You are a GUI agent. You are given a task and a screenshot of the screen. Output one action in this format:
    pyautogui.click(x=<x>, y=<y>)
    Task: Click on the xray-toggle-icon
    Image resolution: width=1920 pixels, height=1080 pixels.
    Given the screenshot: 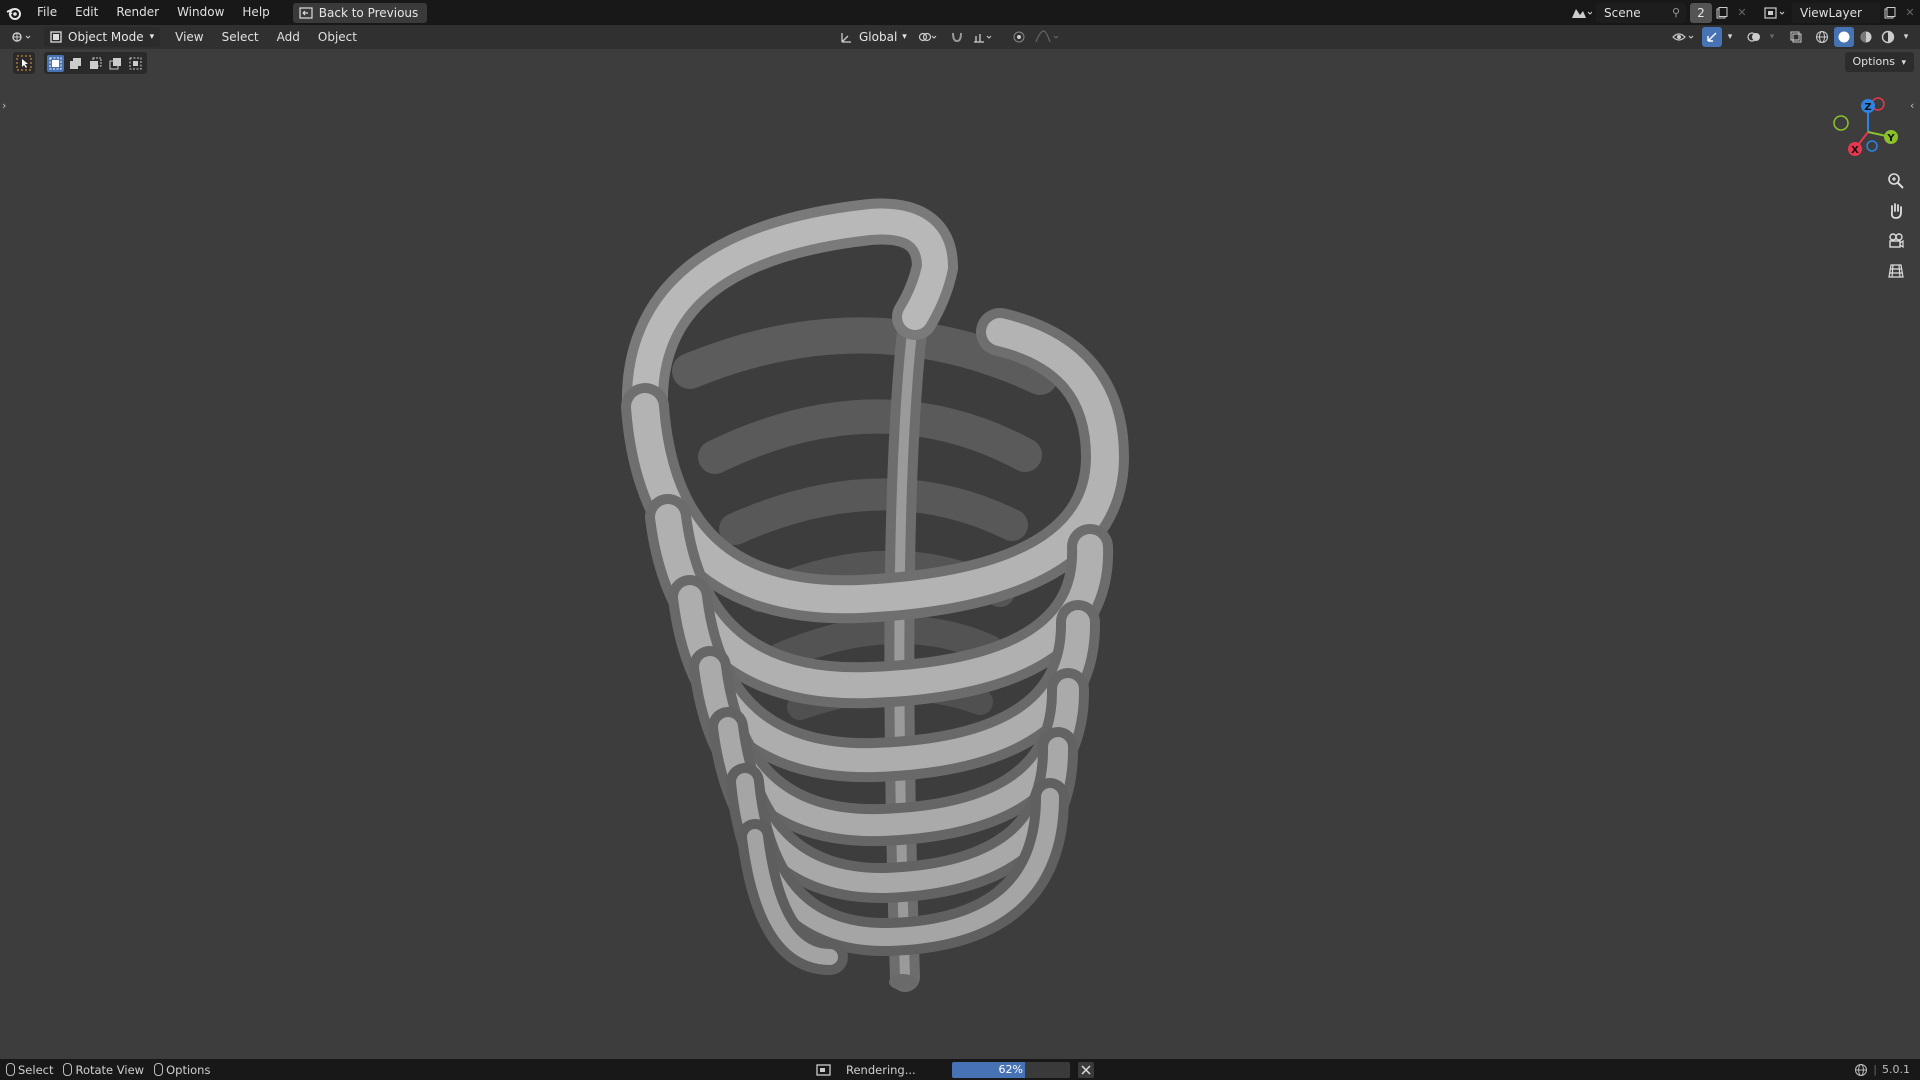 What is the action you would take?
    pyautogui.click(x=1796, y=37)
    